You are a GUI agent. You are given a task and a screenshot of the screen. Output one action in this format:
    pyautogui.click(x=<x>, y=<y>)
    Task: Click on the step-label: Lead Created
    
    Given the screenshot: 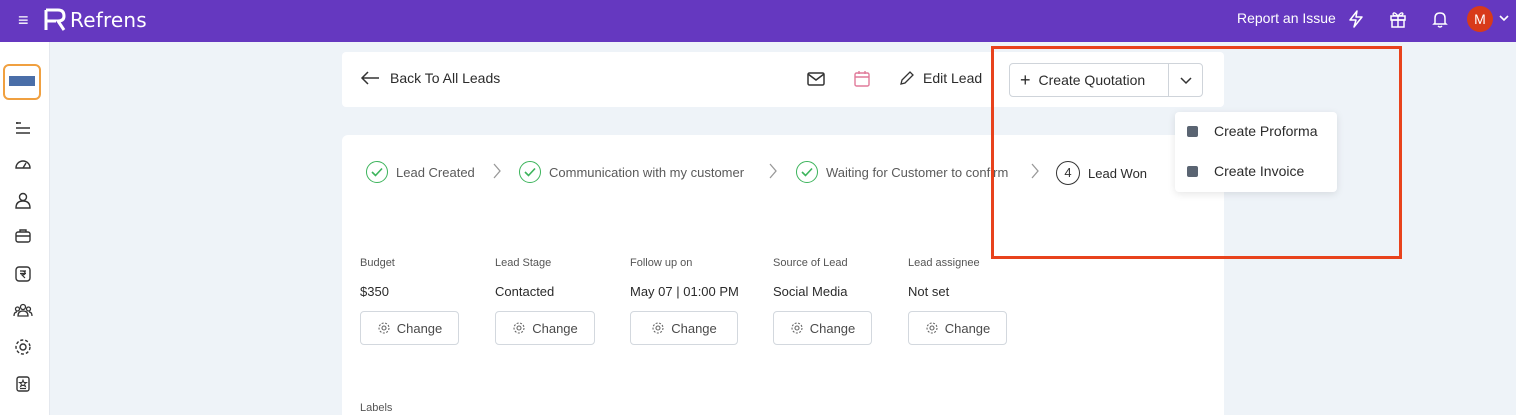 What is the action you would take?
    pyautogui.click(x=435, y=172)
    